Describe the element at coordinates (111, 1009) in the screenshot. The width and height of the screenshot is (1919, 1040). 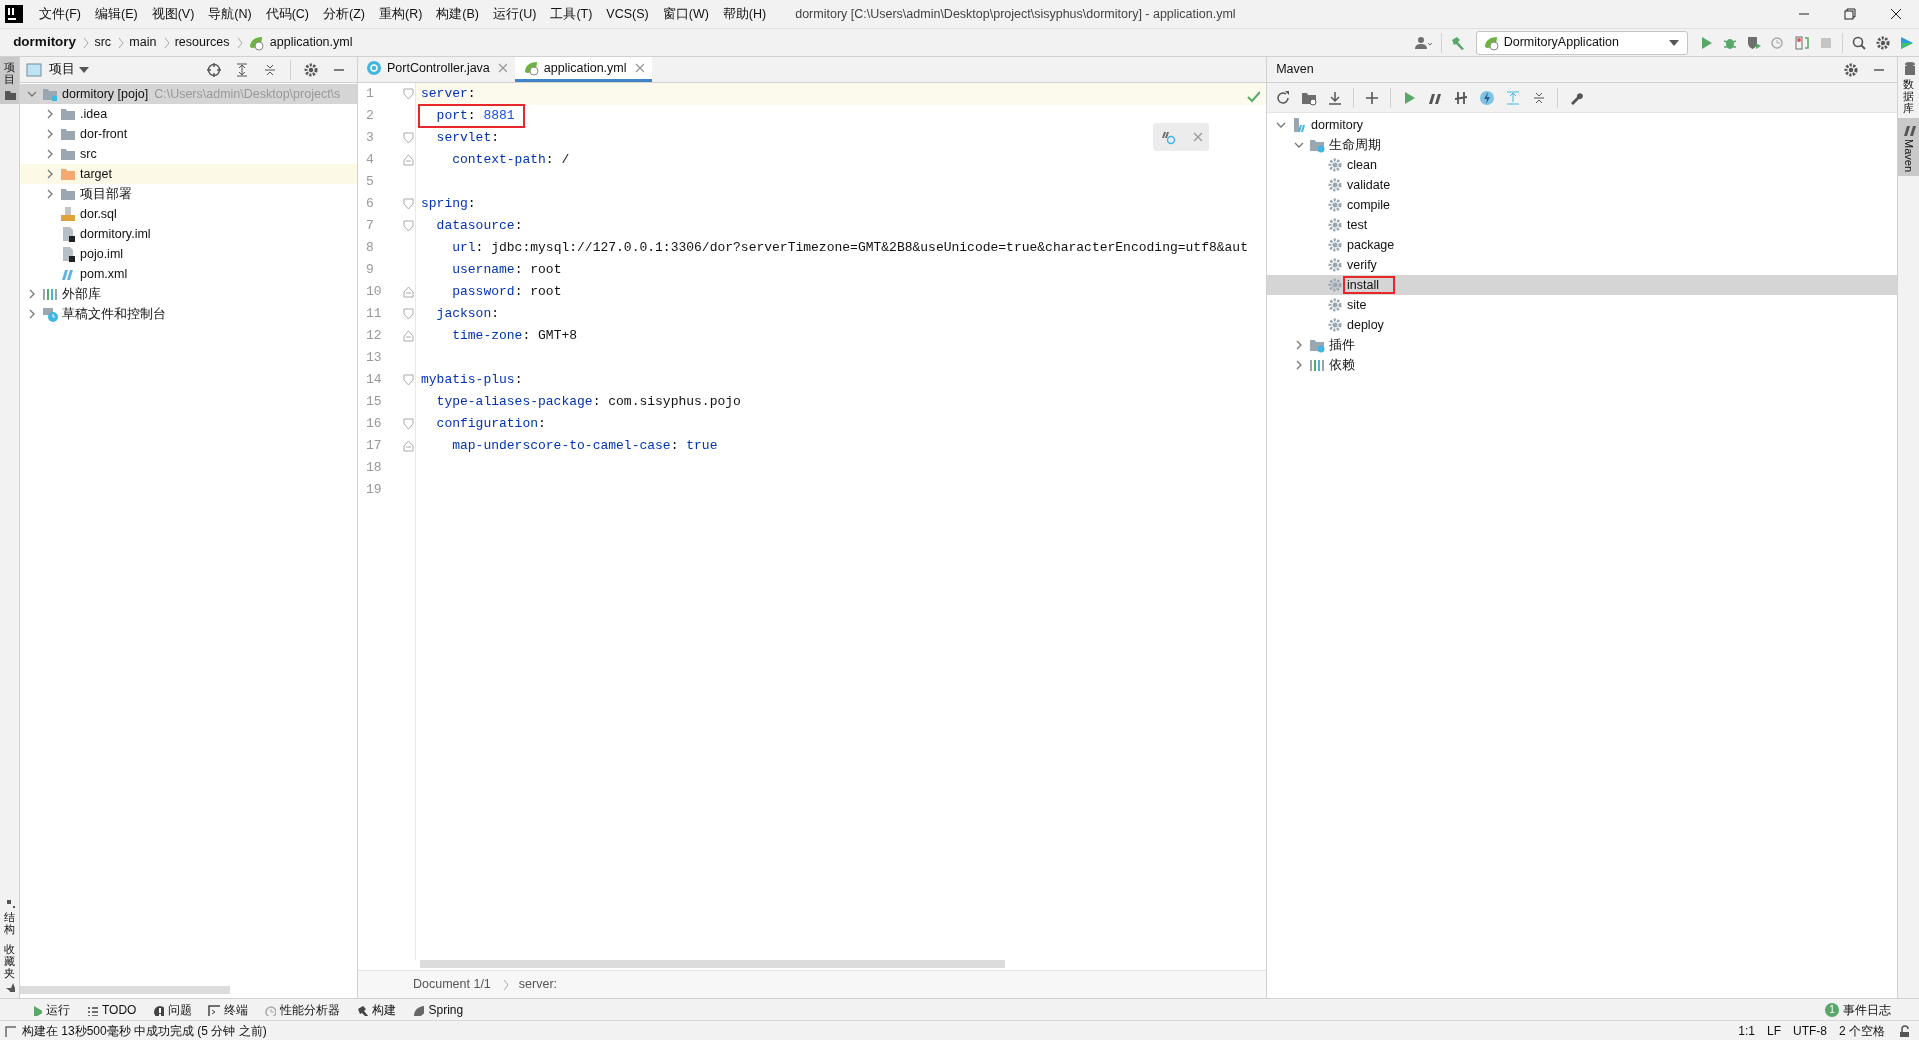
I see `tool-window-button: TODO` at that location.